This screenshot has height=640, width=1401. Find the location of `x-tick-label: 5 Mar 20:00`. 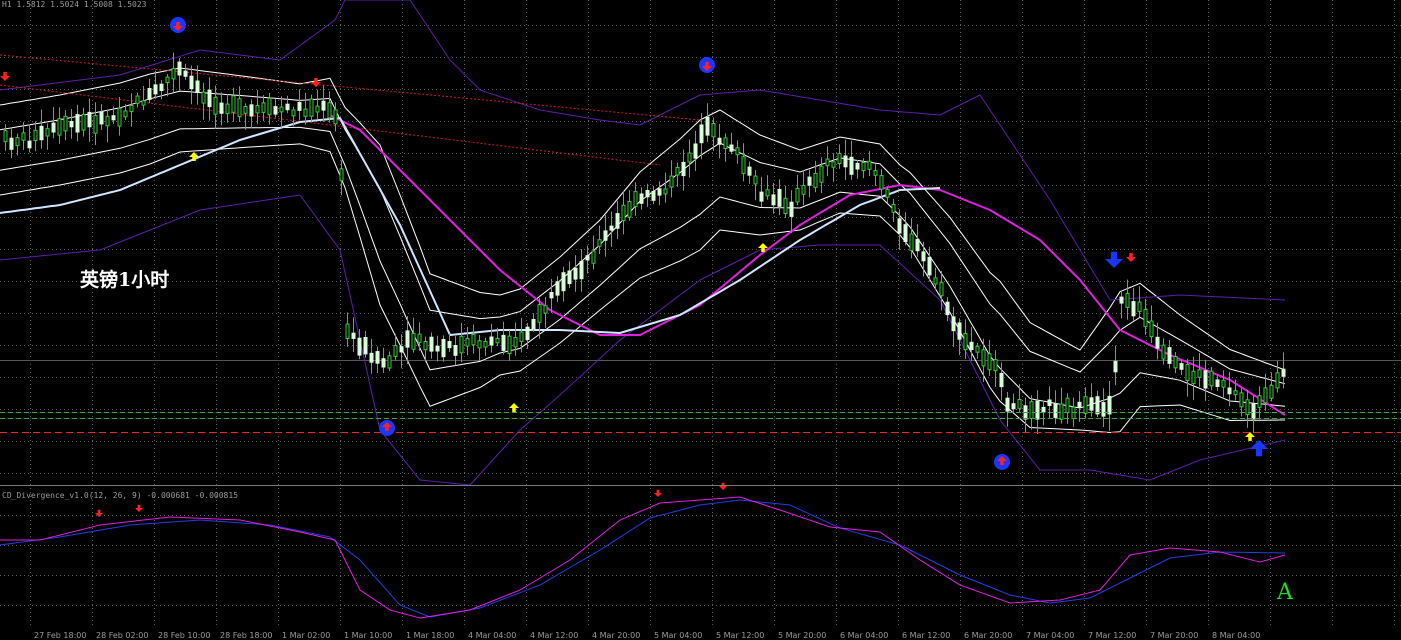

x-tick-label: 5 Mar 20:00 is located at coordinates (802, 635).